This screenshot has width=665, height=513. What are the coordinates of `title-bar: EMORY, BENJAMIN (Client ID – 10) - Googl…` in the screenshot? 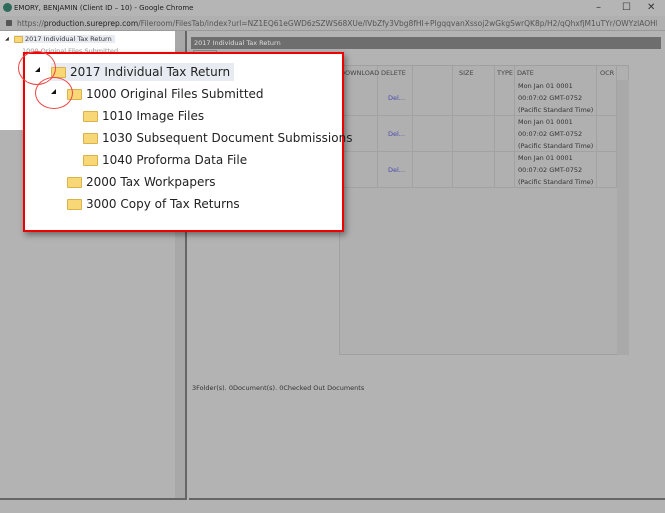 It's located at (332, 8).